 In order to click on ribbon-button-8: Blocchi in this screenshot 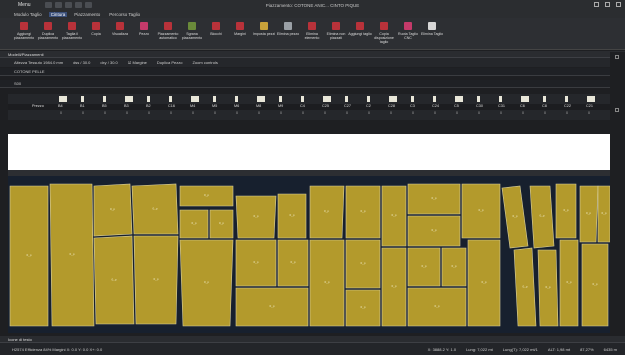, I will do `click(216, 33)`.